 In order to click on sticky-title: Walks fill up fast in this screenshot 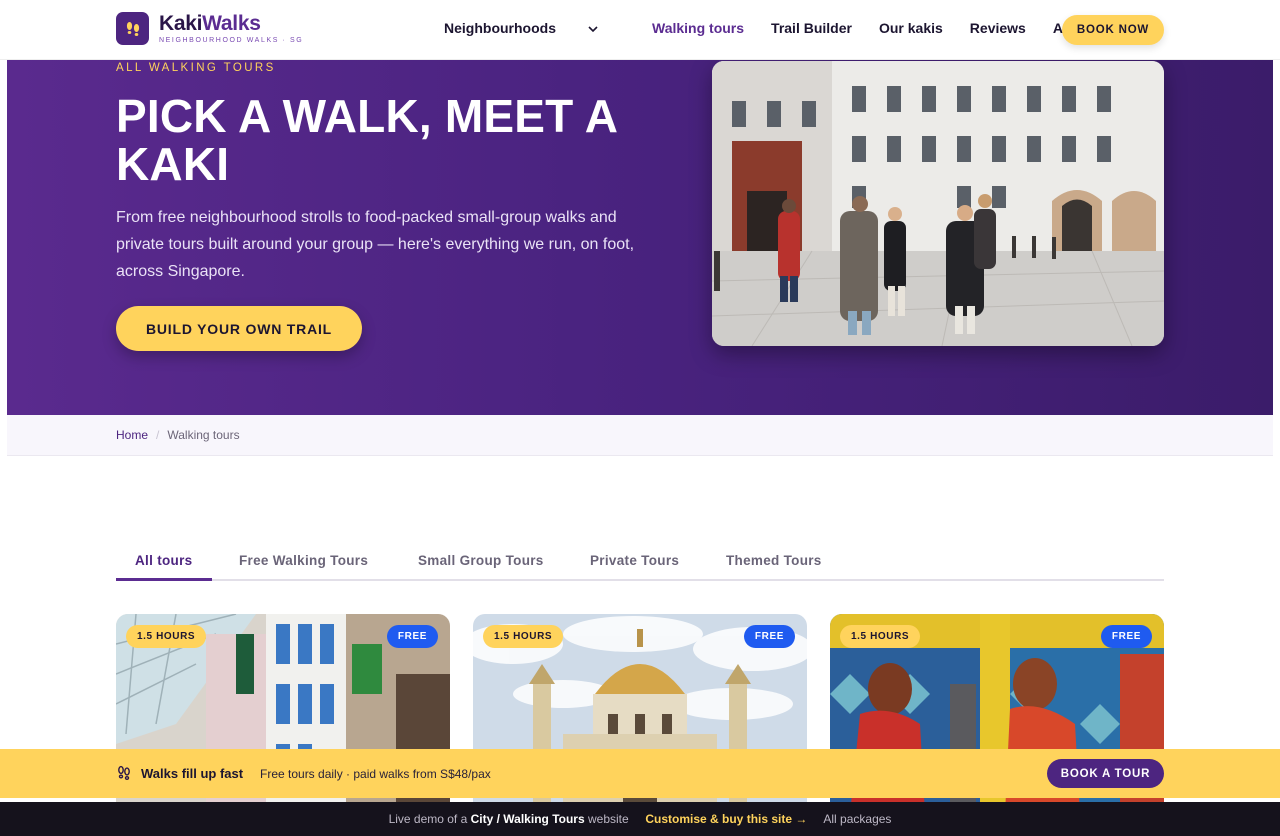, I will do `click(192, 773)`.